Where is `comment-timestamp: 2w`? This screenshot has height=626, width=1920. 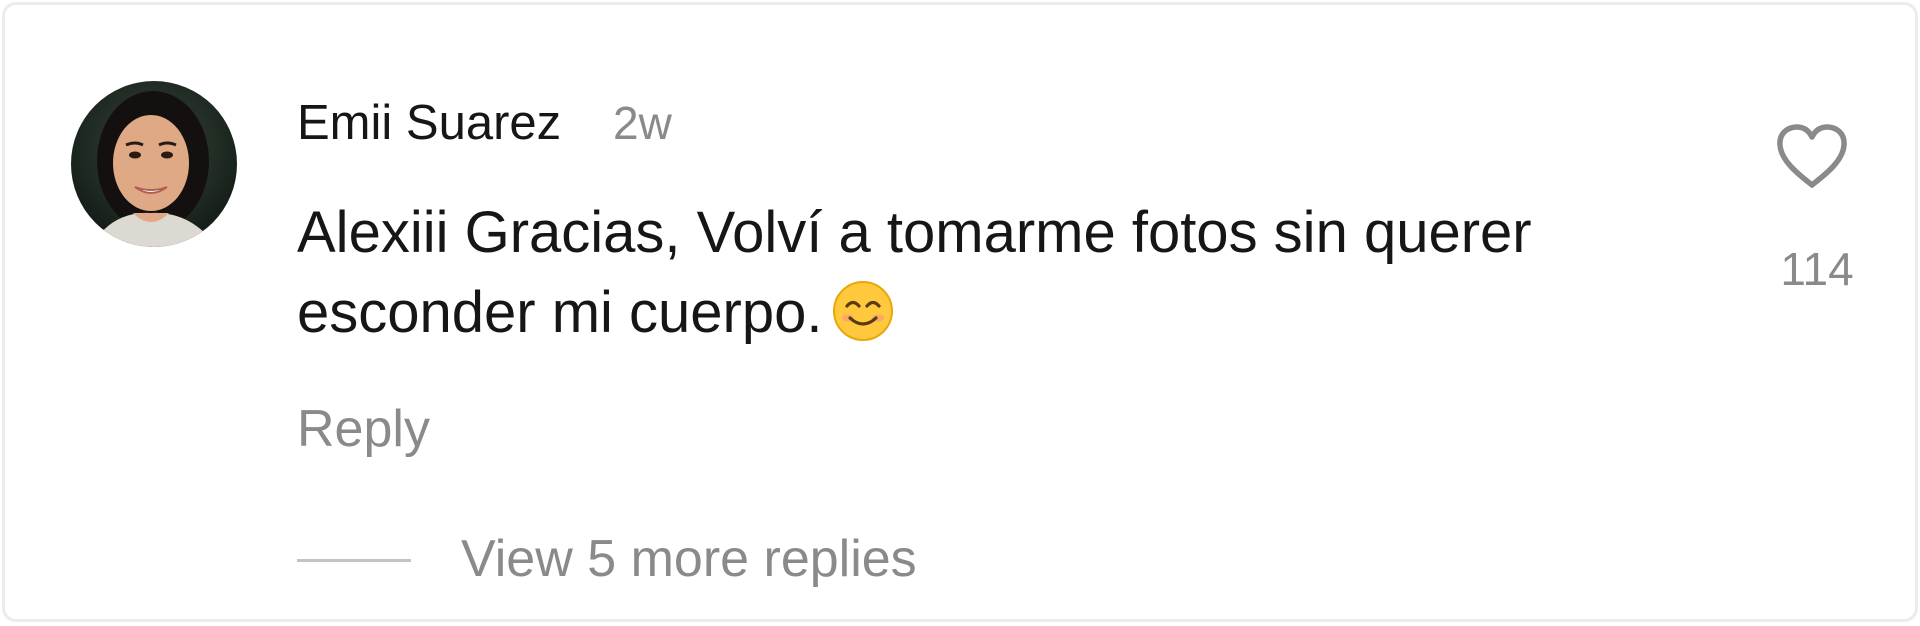
comment-timestamp: 2w is located at coordinates (642, 123).